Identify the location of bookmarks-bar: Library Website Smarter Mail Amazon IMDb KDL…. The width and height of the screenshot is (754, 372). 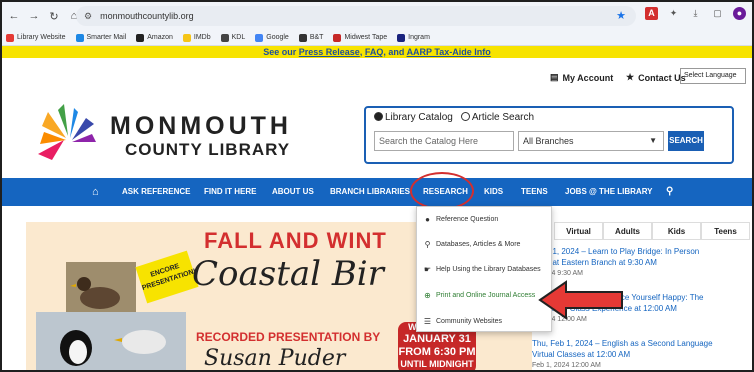
(377, 38).